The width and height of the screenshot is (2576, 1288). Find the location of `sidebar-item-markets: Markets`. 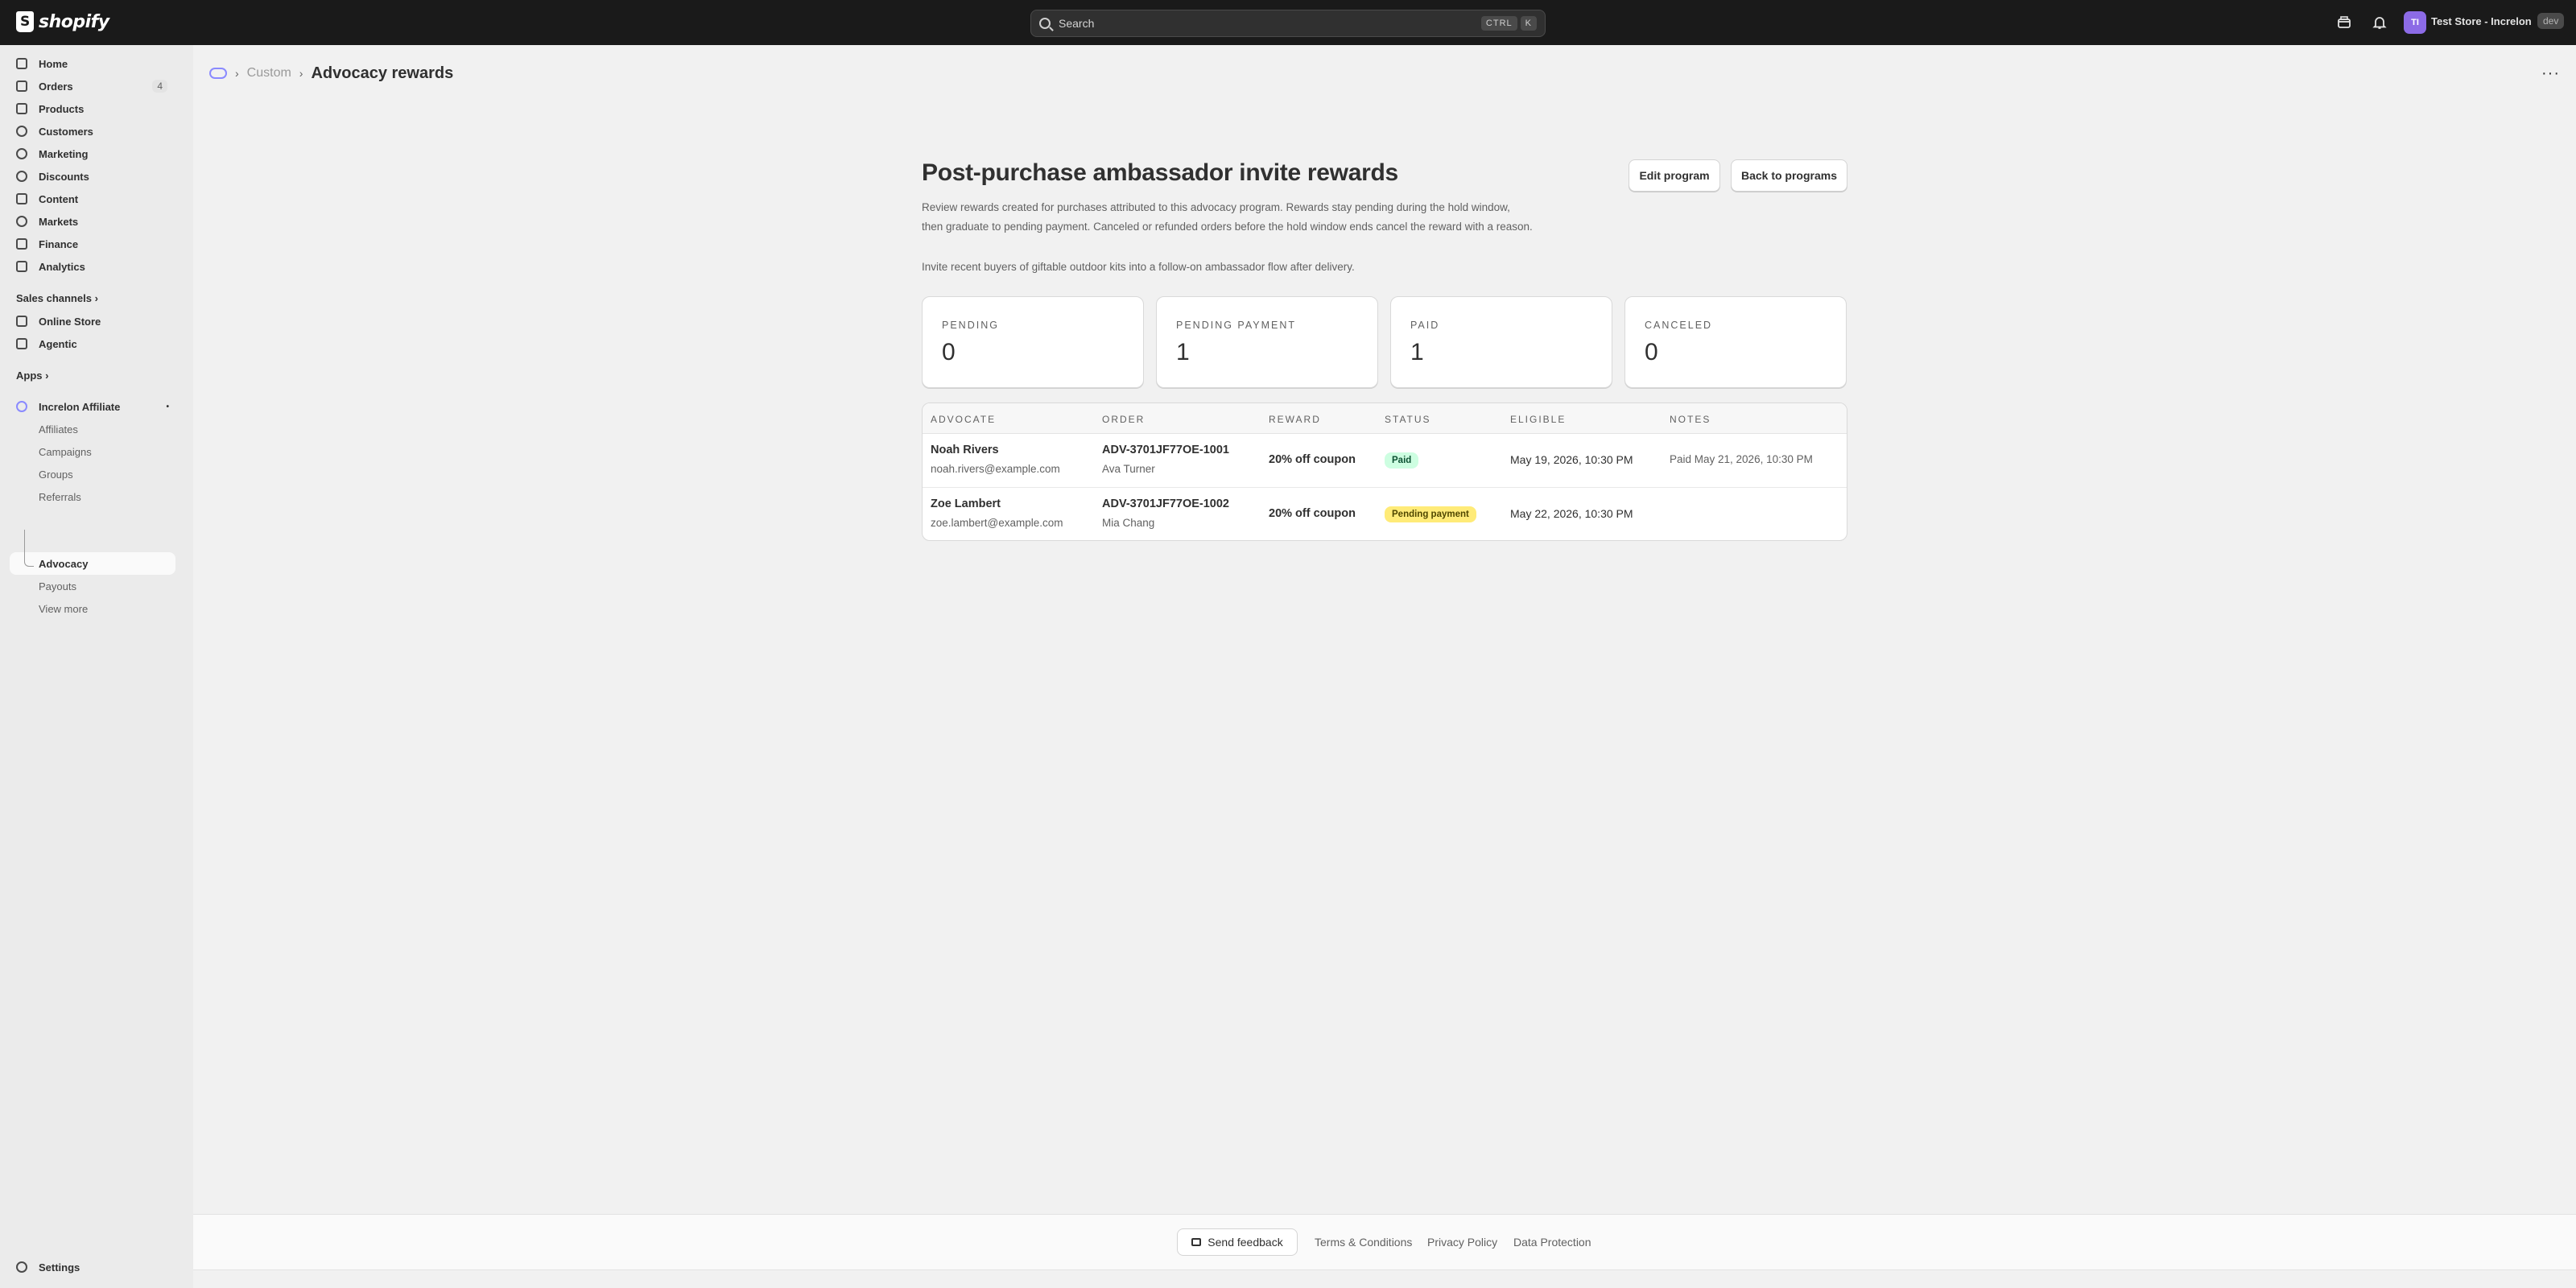

sidebar-item-markets: Markets is located at coordinates (92, 221).